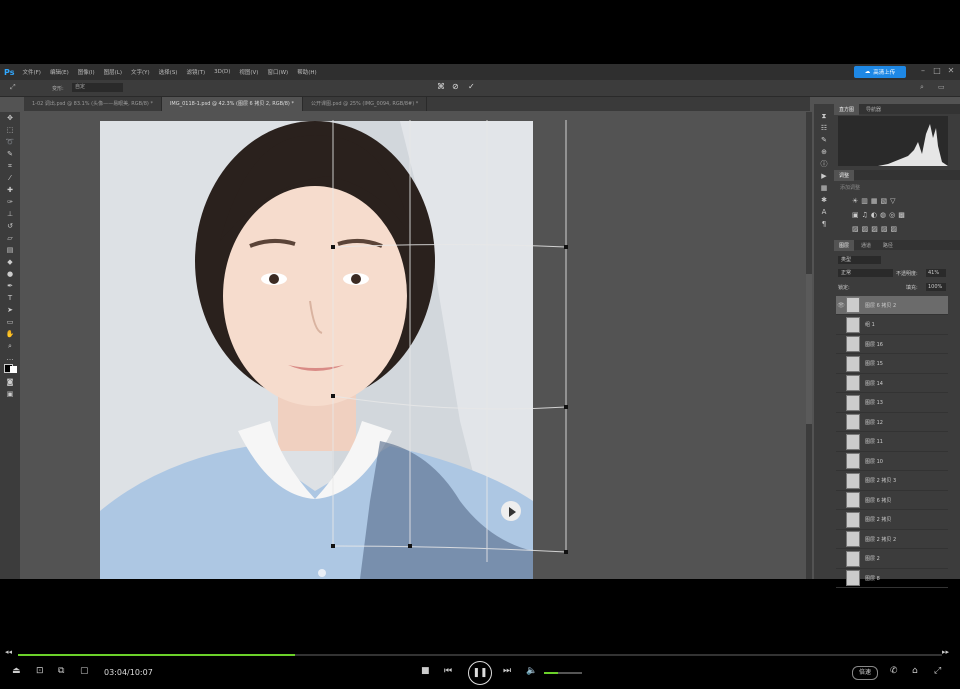 Image resolution: width=960 pixels, height=689 pixels. Describe the element at coordinates (10, 274) in the screenshot. I see `dodge-tool-icon: ●` at that location.